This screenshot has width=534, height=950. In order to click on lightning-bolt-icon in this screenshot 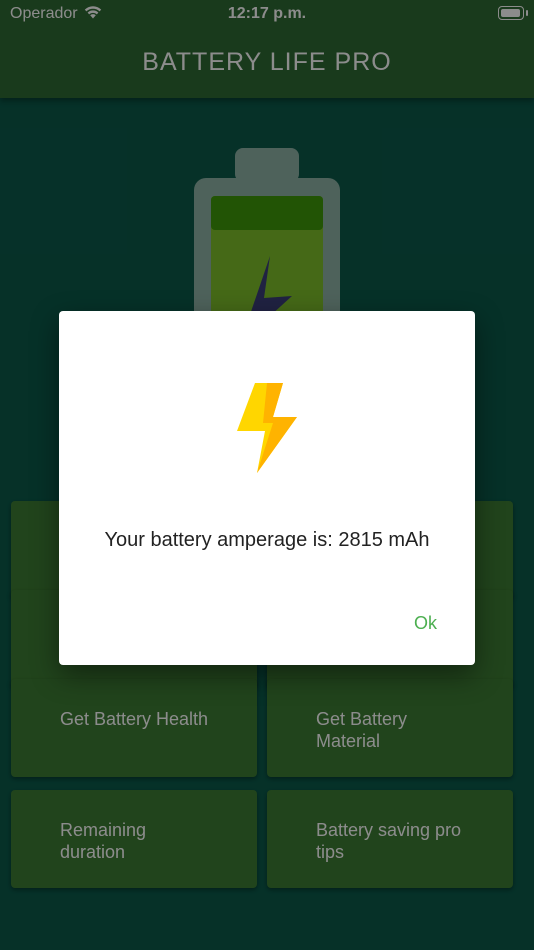, I will do `click(267, 428)`.